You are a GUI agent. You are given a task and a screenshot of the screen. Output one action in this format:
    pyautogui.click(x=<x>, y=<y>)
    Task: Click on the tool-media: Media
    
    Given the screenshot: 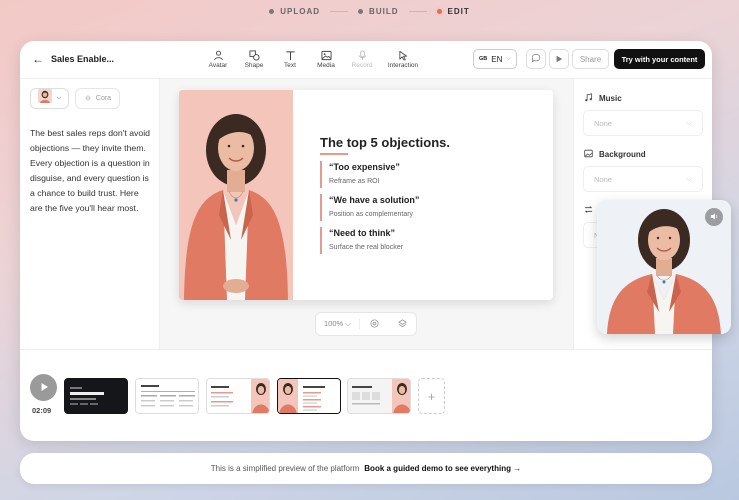 What is the action you would take?
    pyautogui.click(x=326, y=58)
    